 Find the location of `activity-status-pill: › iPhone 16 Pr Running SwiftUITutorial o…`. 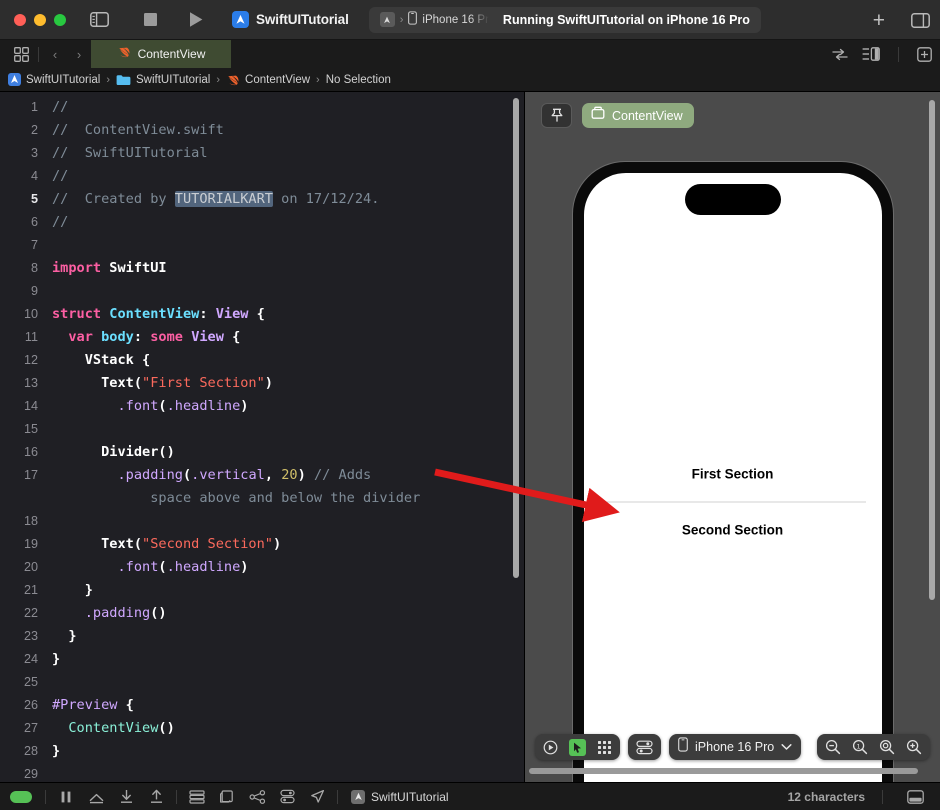

activity-status-pill: › iPhone 16 Pr Running SwiftUITutorial o… is located at coordinates (564, 19).